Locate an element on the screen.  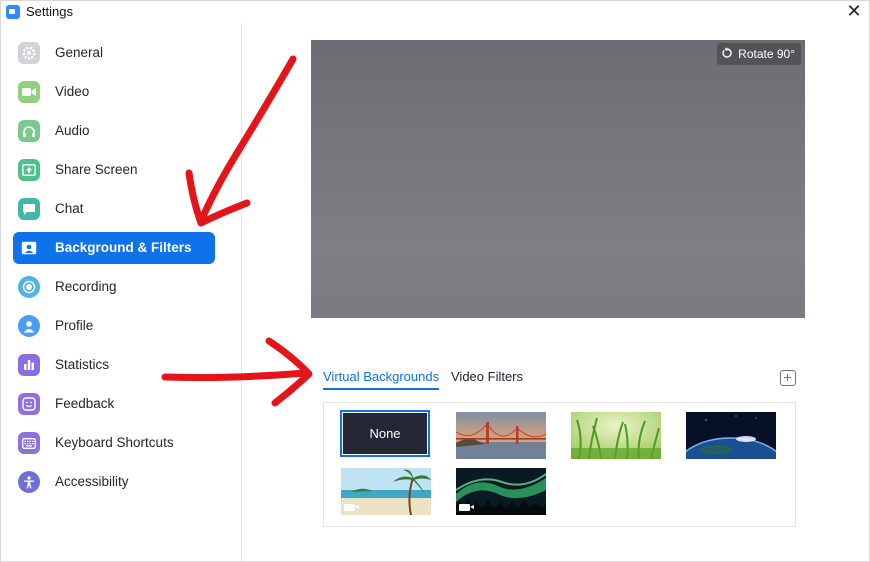
sidebar-item-statistics: Statistics is located at coordinates (114, 365).